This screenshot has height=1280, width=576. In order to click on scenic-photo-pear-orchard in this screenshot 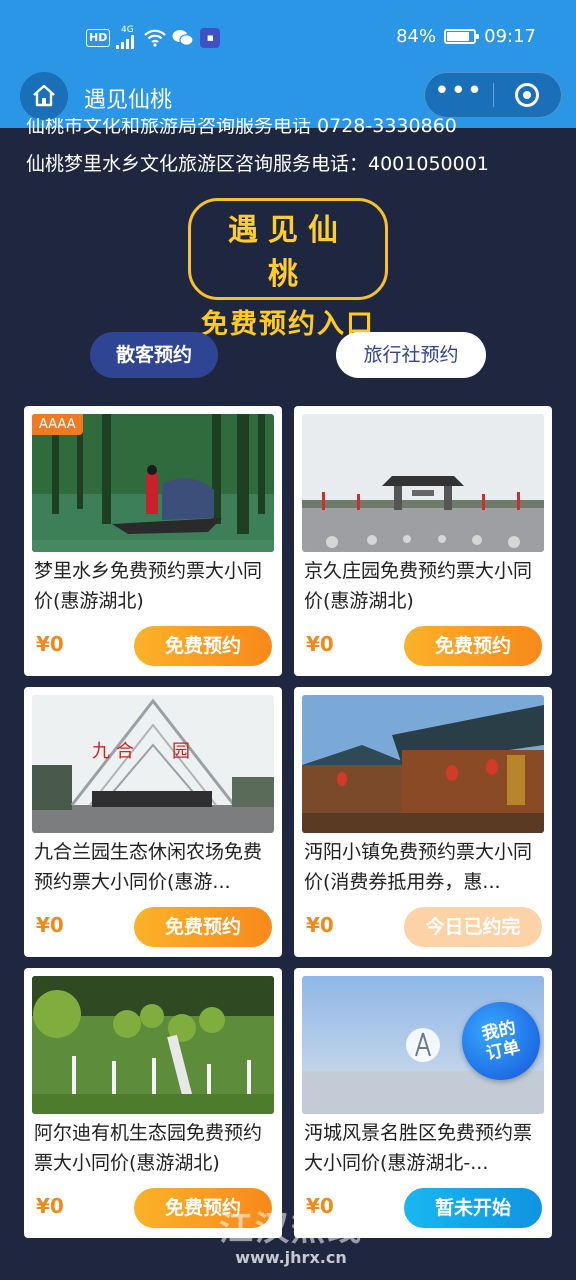, I will do `click(153, 1045)`.